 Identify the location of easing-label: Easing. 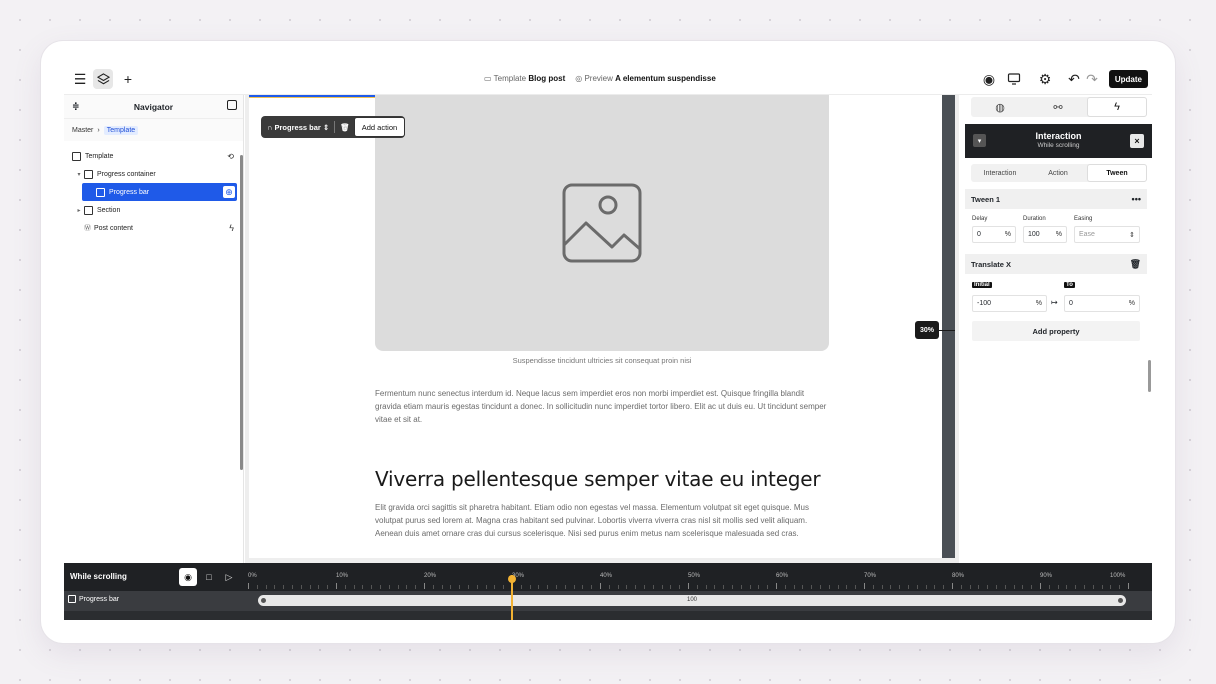
(1083, 219).